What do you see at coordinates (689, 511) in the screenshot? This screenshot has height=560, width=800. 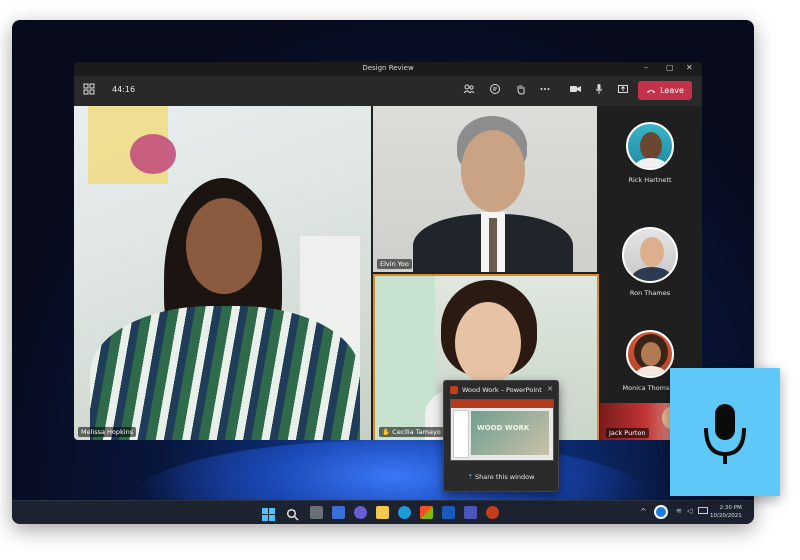 I see `volume-icon: ◁` at bounding box center [689, 511].